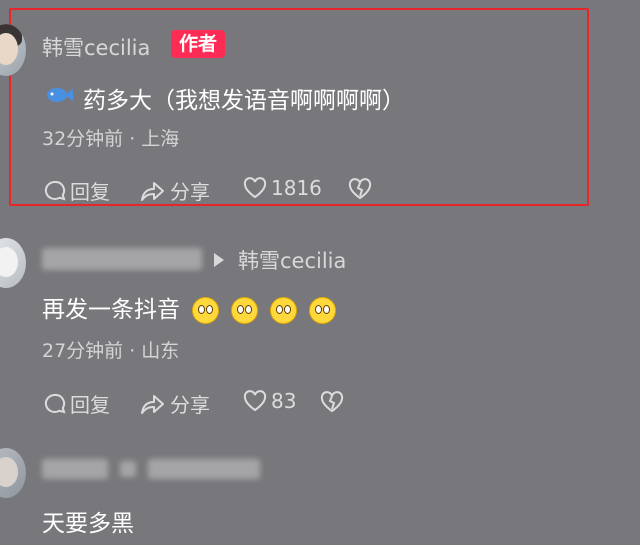 This screenshot has height=545, width=640. What do you see at coordinates (269, 401) in the screenshot?
I see `like-button: 83` at bounding box center [269, 401].